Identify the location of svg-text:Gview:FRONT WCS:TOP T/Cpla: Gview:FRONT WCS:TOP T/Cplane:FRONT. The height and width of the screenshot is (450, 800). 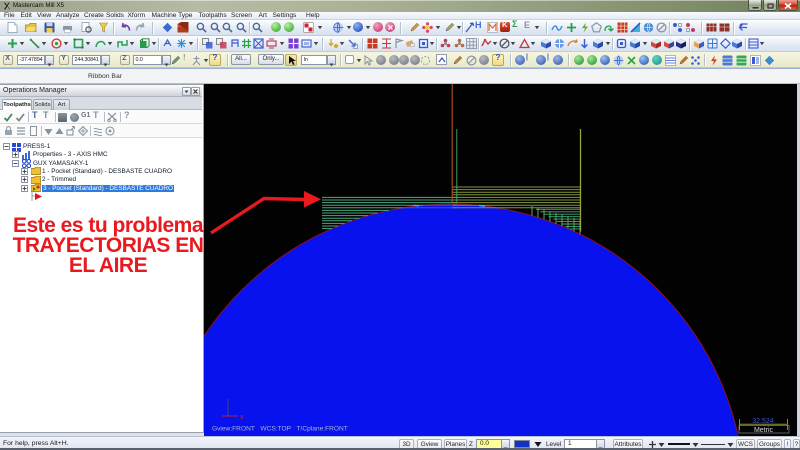
(280, 429).